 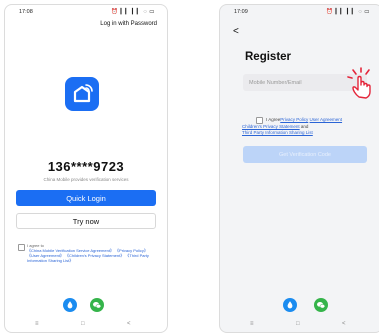 I want to click on login-with-password-link: Log in with Password, so click(x=128, y=24).